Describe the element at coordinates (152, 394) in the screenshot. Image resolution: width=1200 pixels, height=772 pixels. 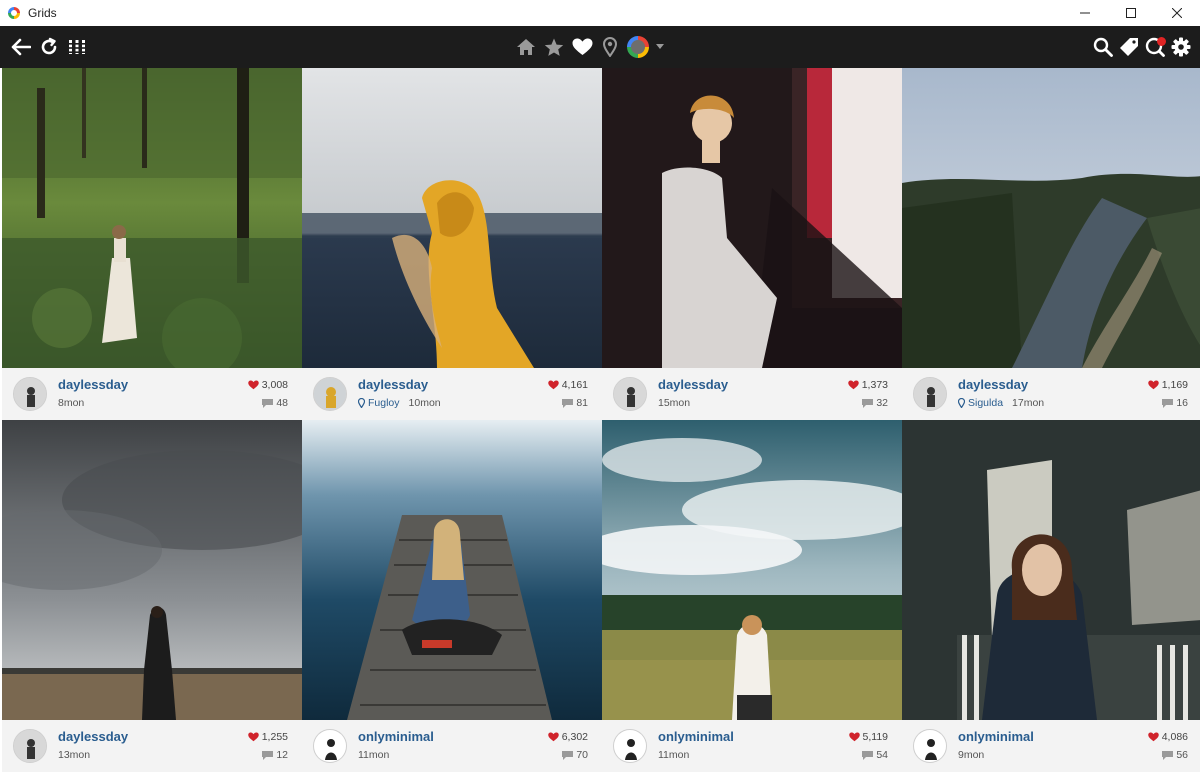
I see `post-meta: daylessday 8mon 3,008 48` at that location.